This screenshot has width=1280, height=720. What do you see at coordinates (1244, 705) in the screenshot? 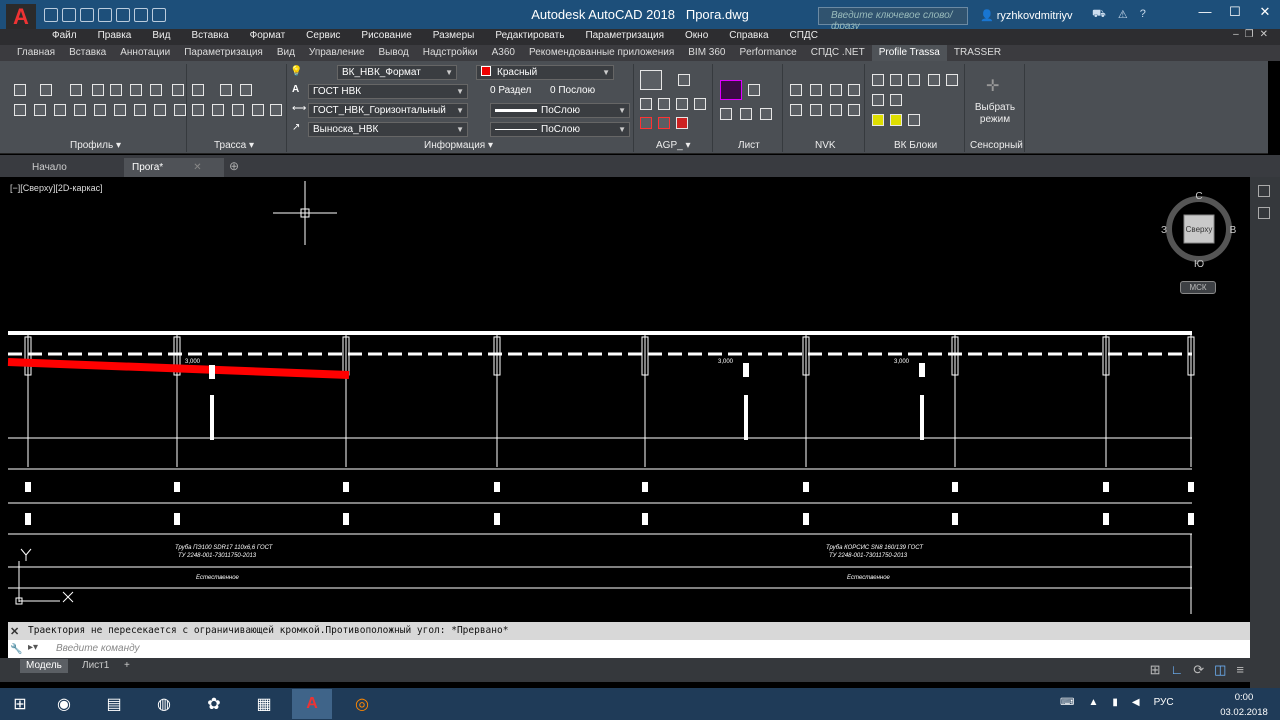
I see `clock: 0:00 03.02.2018` at bounding box center [1244, 705].